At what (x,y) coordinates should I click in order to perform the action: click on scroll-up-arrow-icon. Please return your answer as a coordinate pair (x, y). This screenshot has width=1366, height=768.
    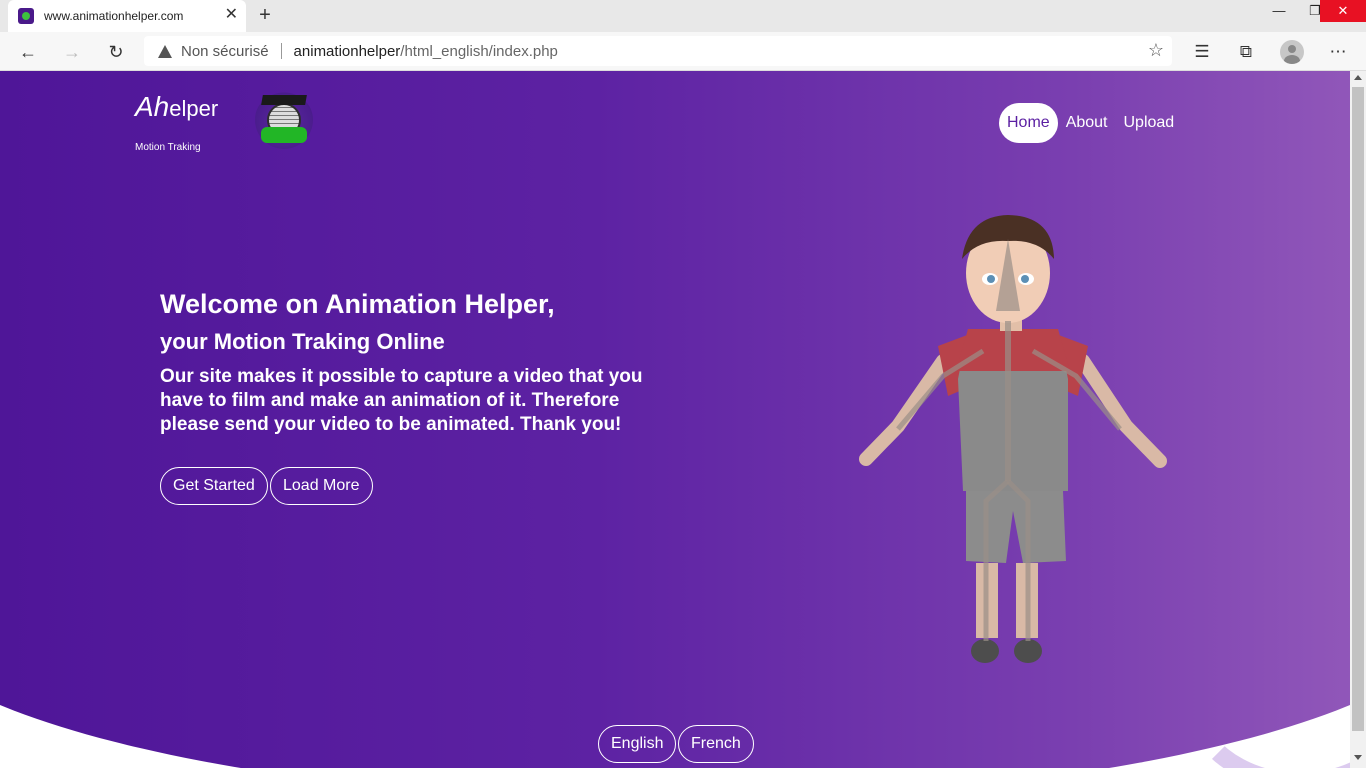
    Looking at the image, I should click on (1358, 77).